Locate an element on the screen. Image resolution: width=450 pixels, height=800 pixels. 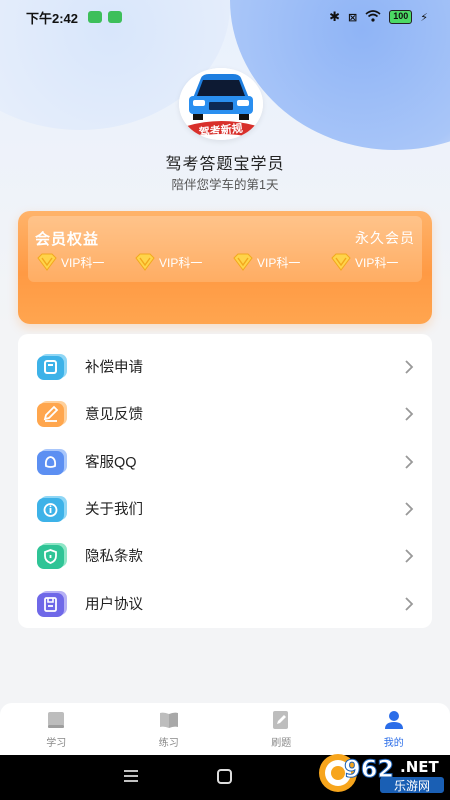
book-icon is located at coordinates (56, 720).